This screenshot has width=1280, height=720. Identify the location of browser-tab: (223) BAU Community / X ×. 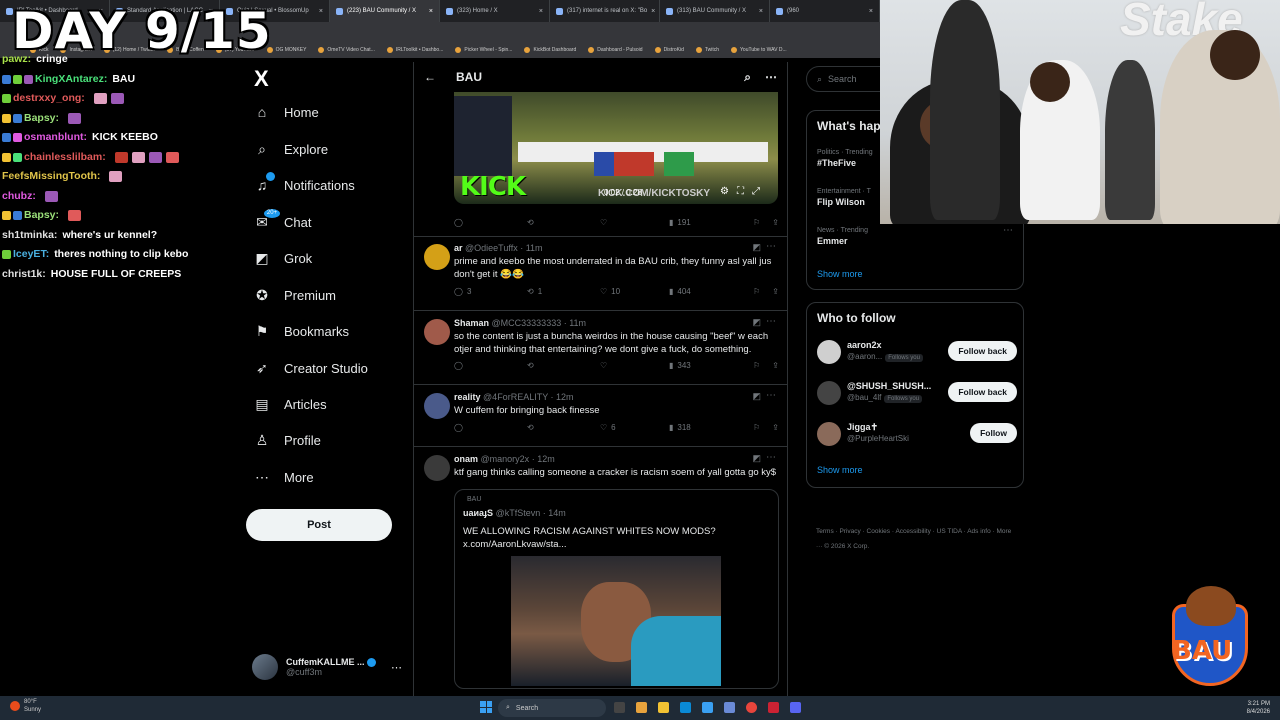
(385, 11).